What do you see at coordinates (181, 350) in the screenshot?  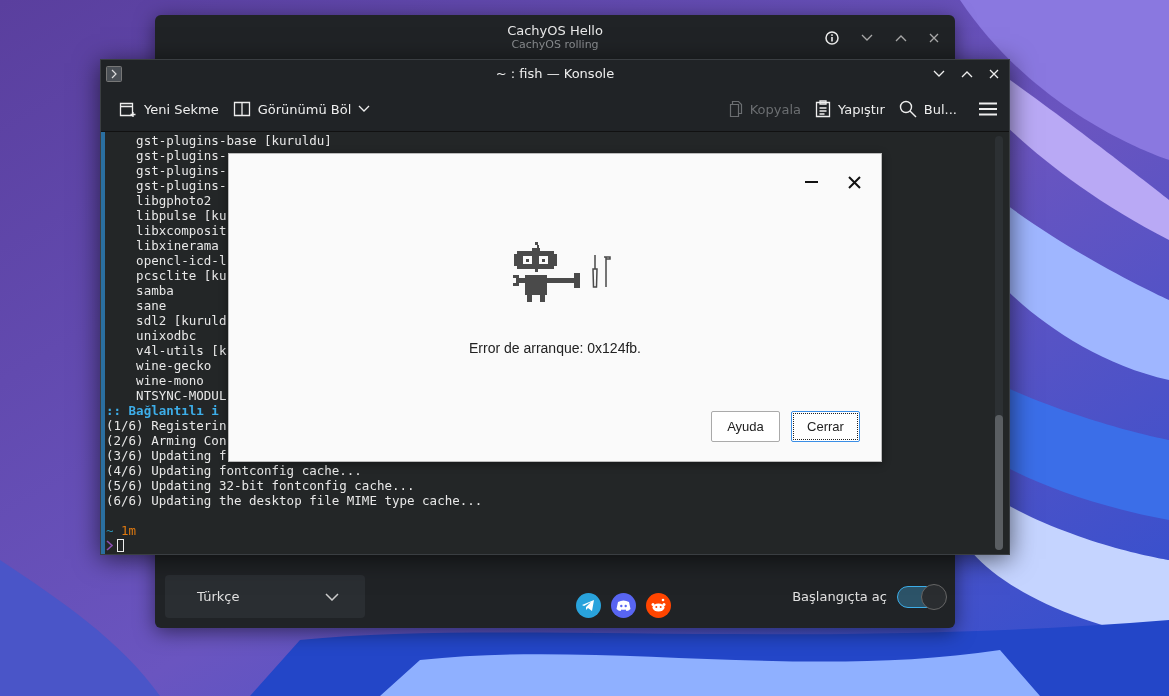 I see `terminal-line: v4l-utils [k` at bounding box center [181, 350].